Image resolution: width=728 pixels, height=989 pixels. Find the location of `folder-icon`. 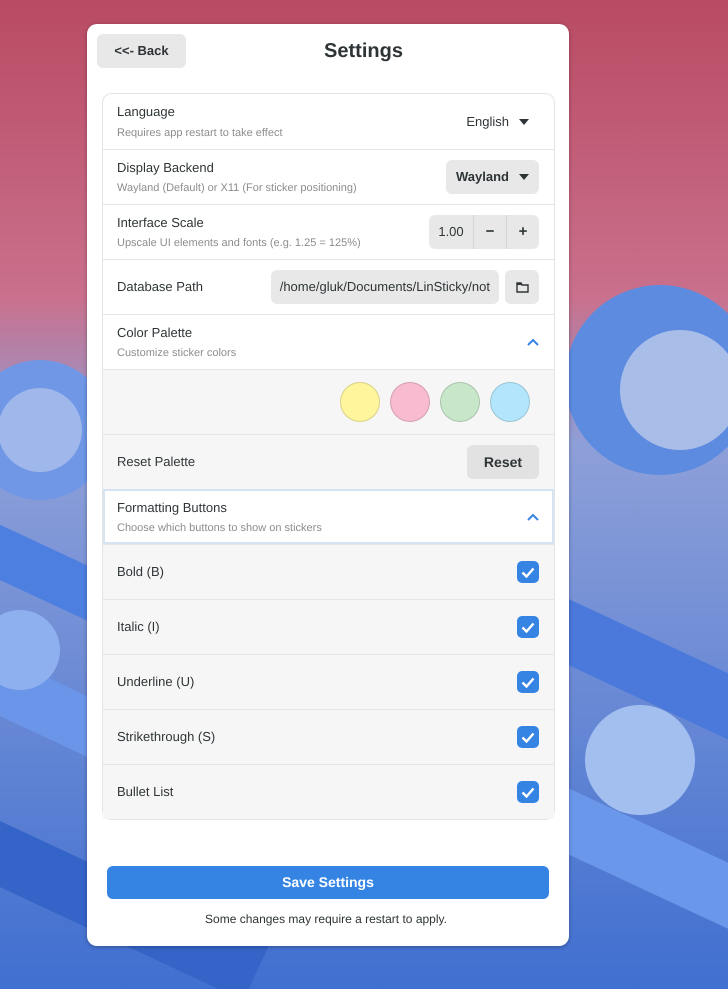

folder-icon is located at coordinates (522, 287).